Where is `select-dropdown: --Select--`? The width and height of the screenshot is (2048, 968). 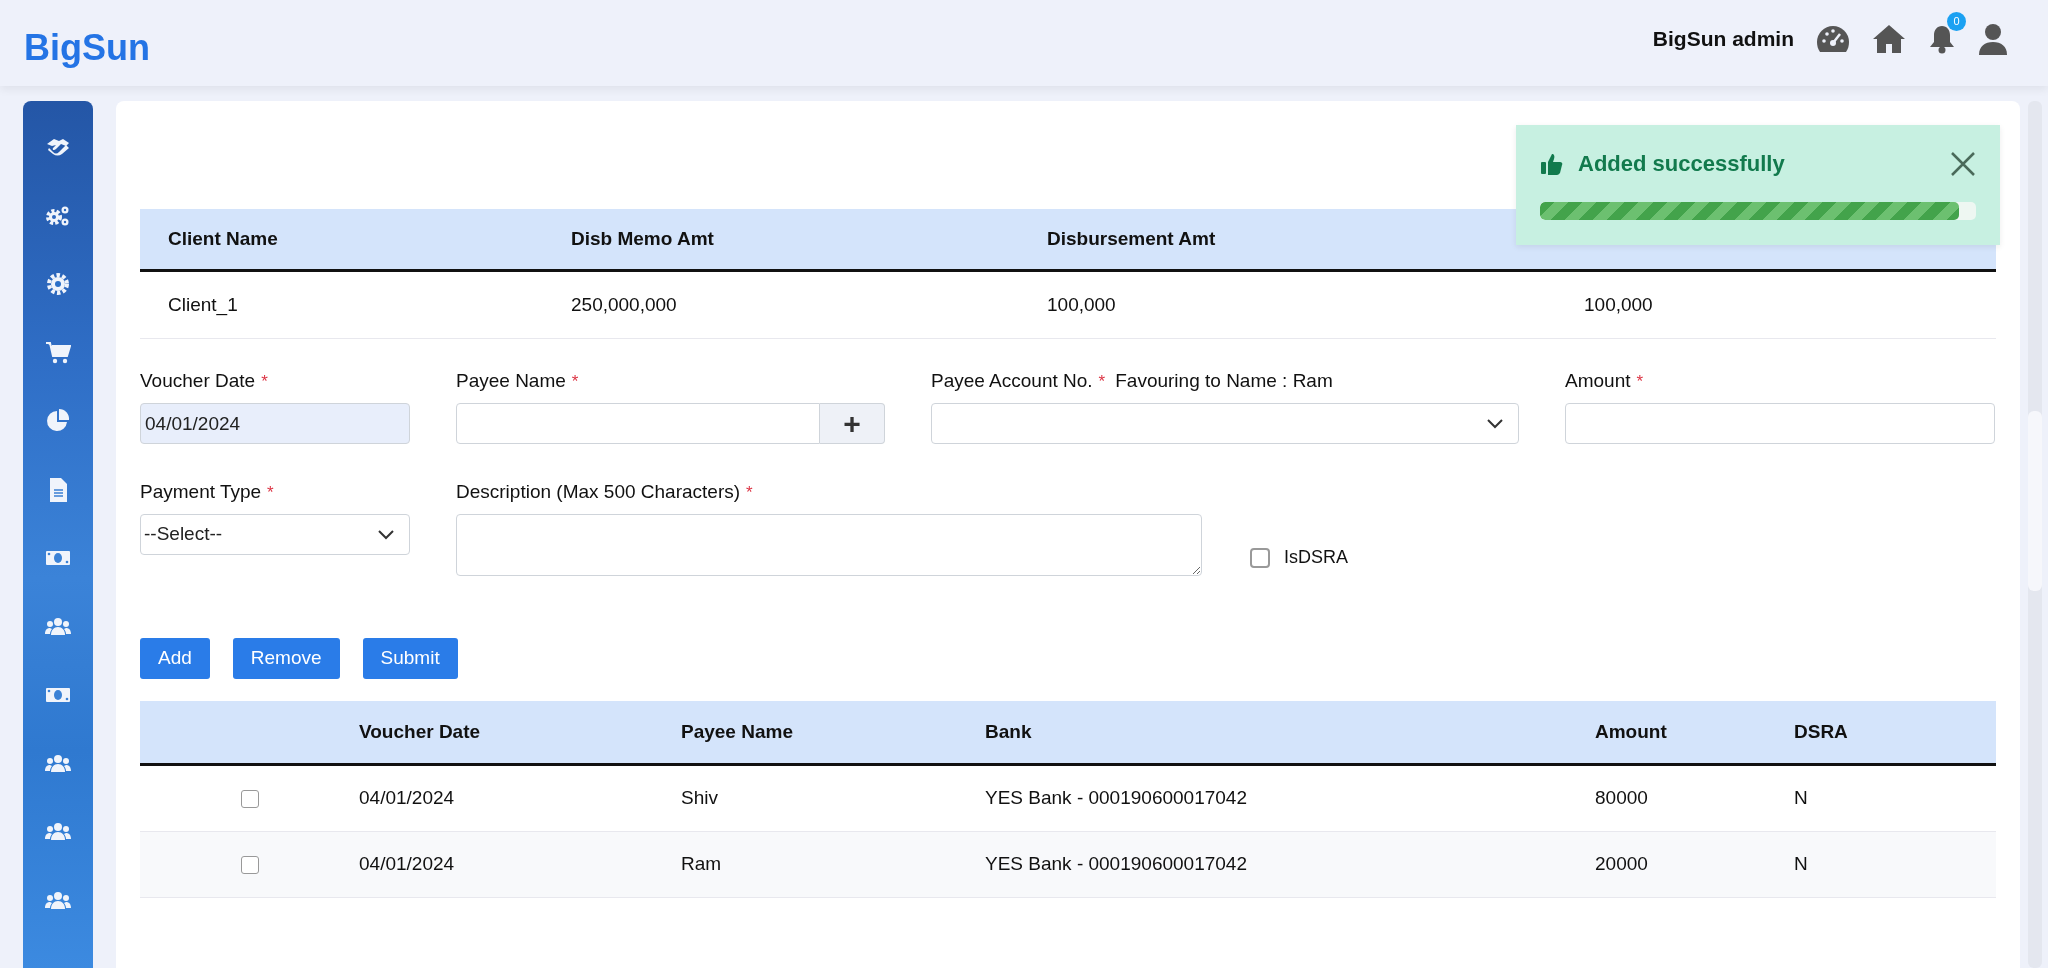
select-dropdown: --Select-- is located at coordinates (275, 534).